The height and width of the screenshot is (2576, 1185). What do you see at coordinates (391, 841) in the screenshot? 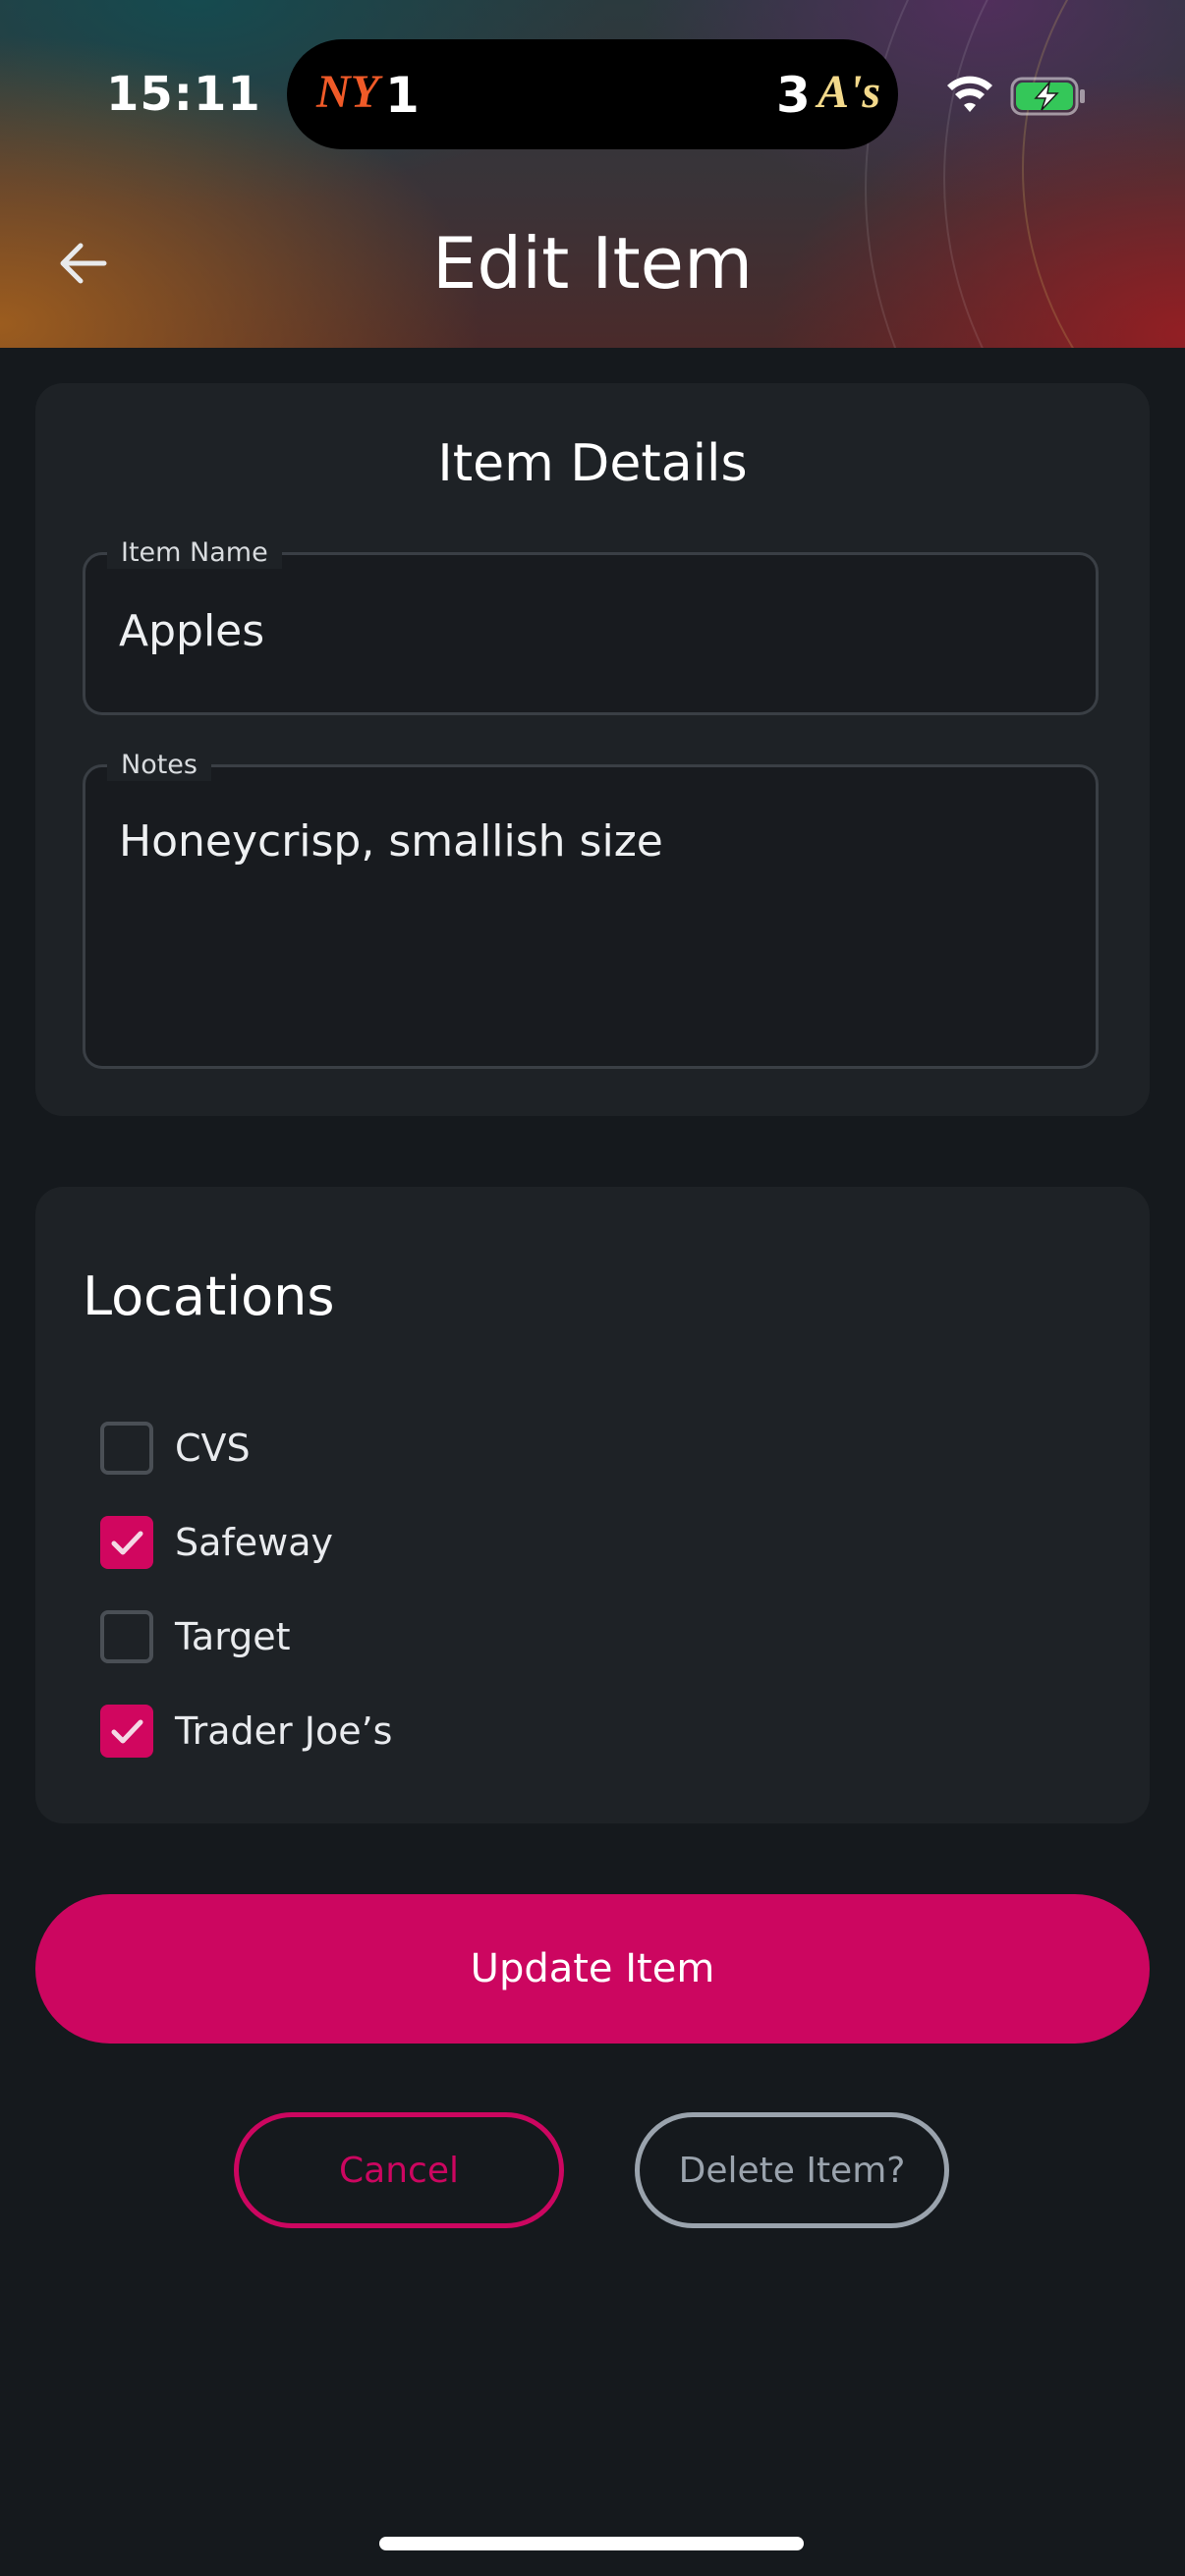
I see `notes-value: Honeycrisp, smallish size` at bounding box center [391, 841].